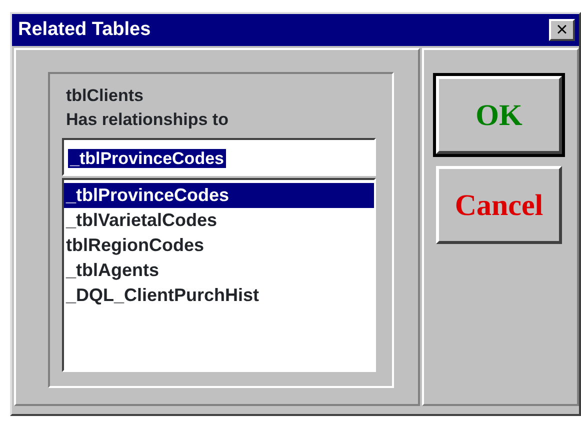  Describe the element at coordinates (562, 30) in the screenshot. I see `close-button: ×` at that location.